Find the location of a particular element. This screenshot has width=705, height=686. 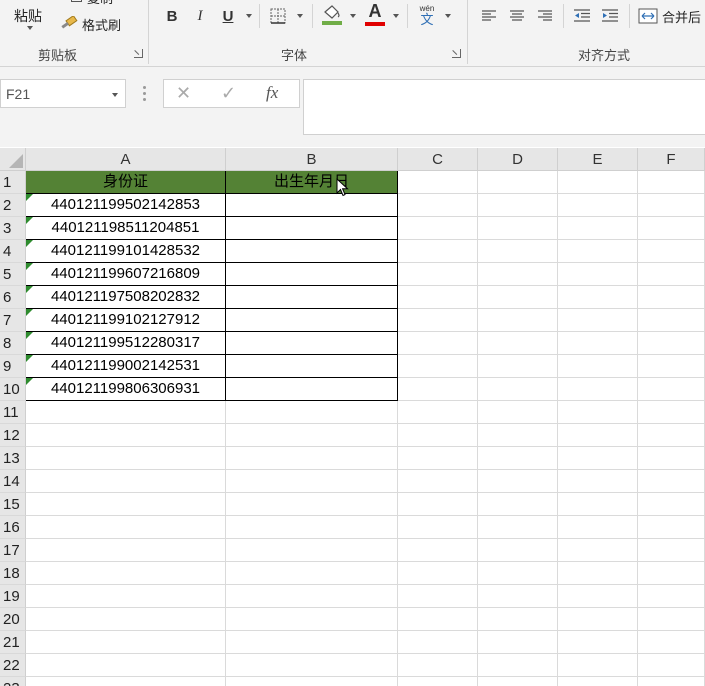

cell-d17 is located at coordinates (518, 550).